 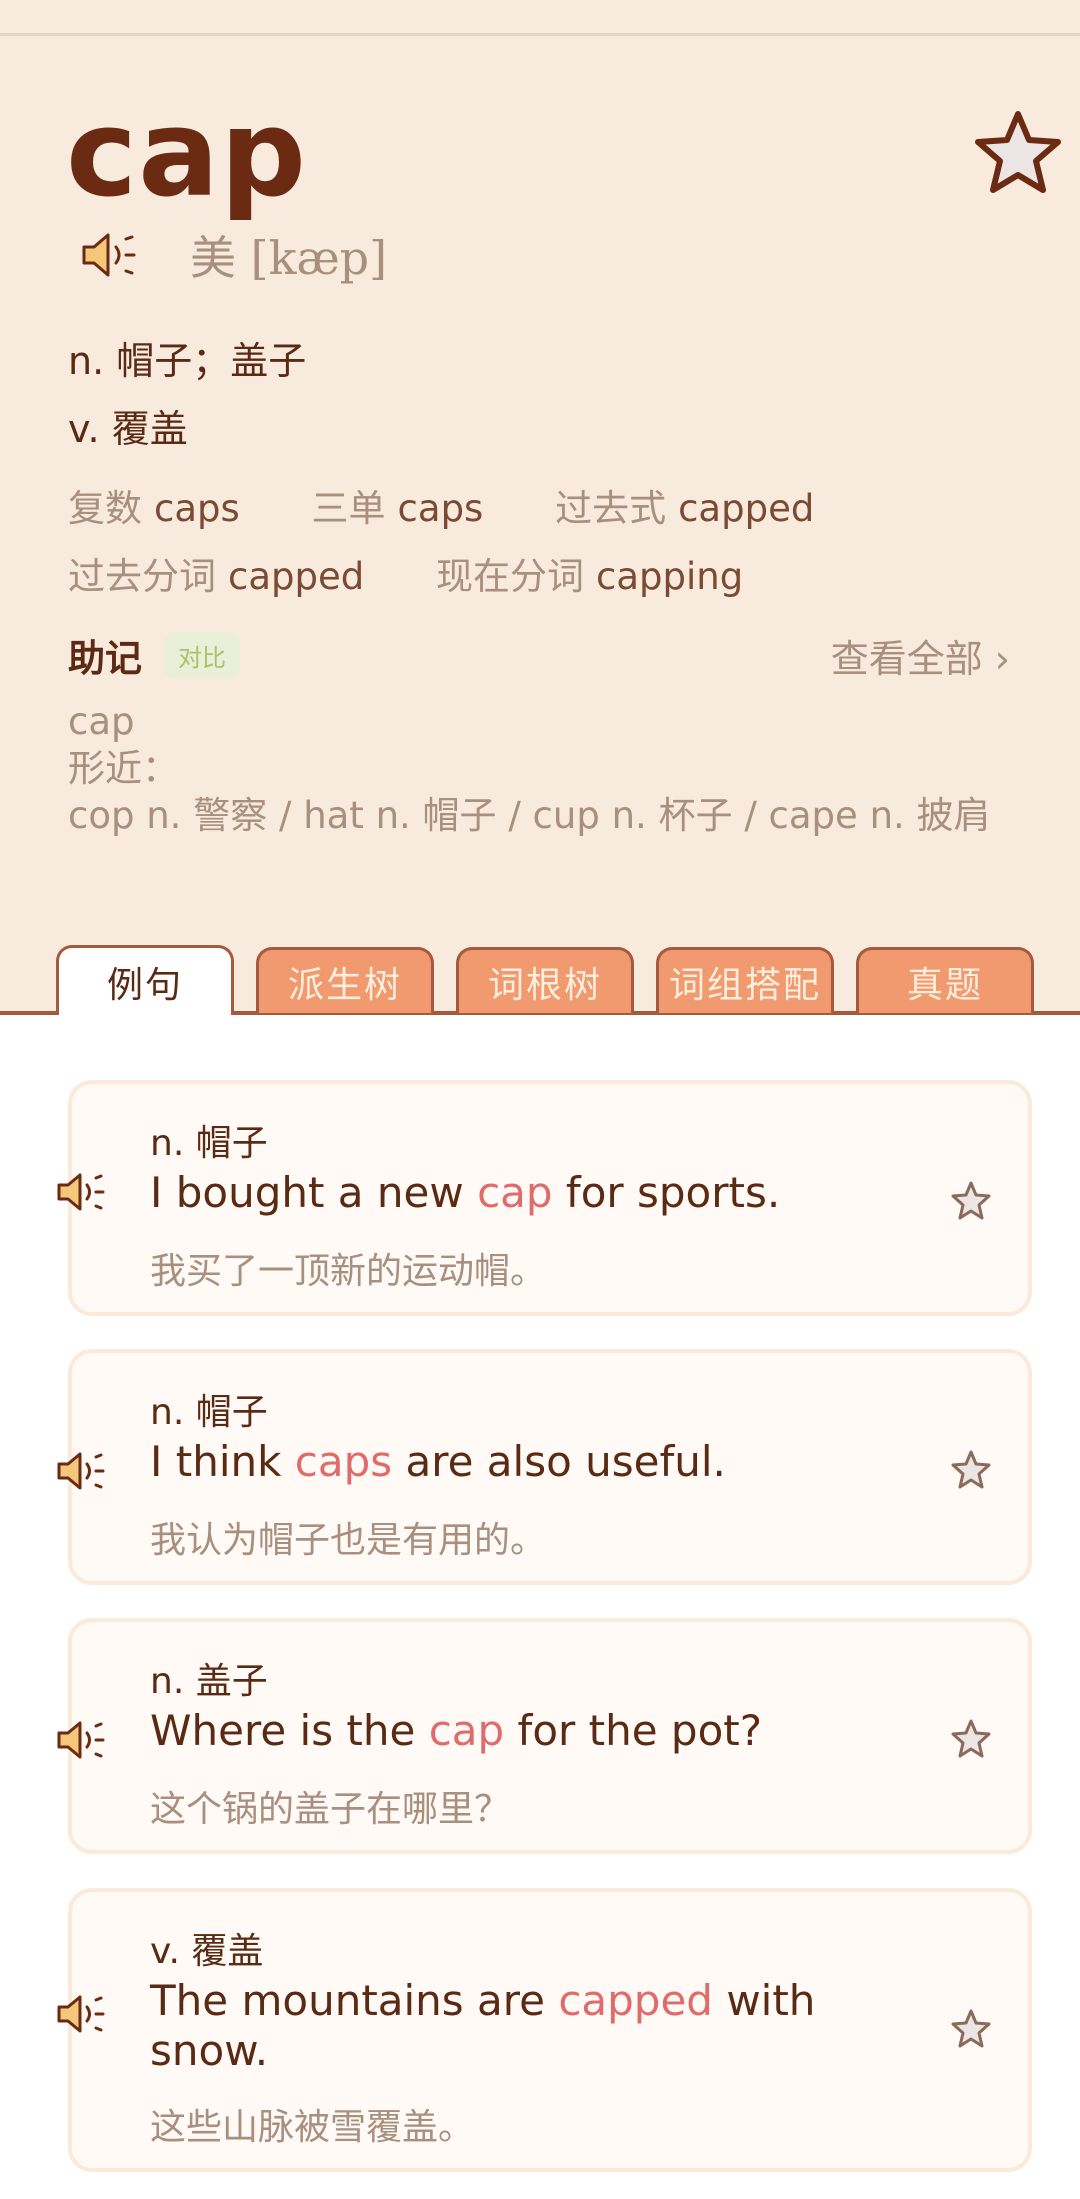 I want to click on sentence-text: for sports., so click(x=666, y=1192).